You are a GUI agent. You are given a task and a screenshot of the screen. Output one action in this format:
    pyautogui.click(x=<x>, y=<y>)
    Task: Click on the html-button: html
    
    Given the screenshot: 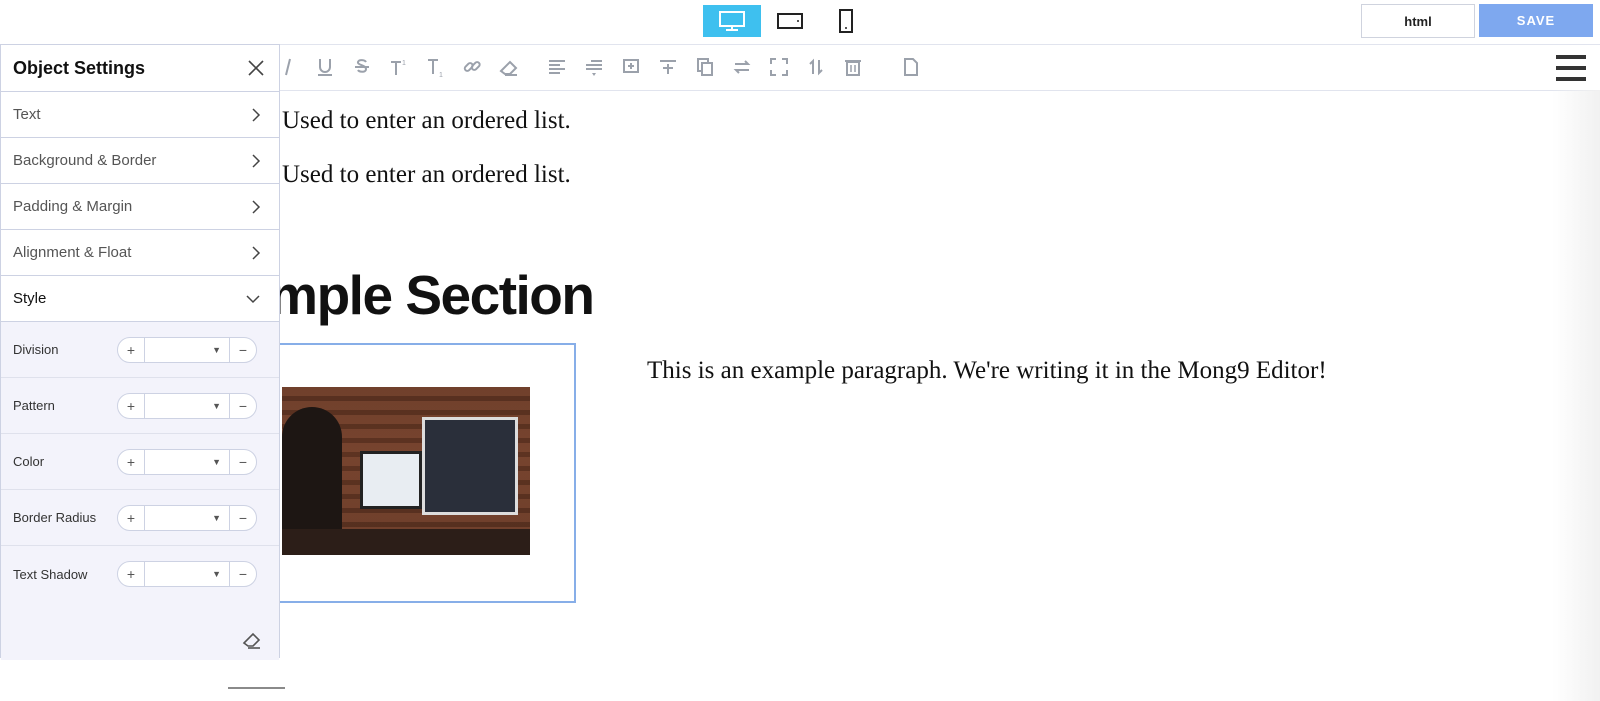 What is the action you would take?
    pyautogui.click(x=1418, y=21)
    